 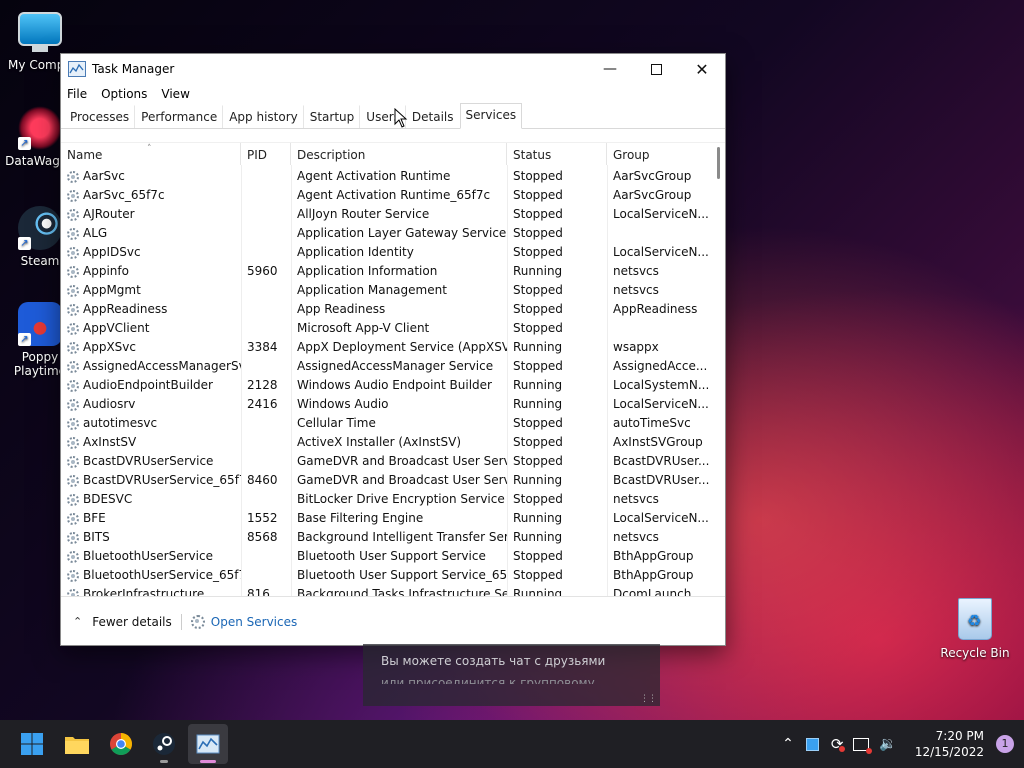 What do you see at coordinates (433, 116) in the screenshot?
I see `tab-details: Details` at bounding box center [433, 116].